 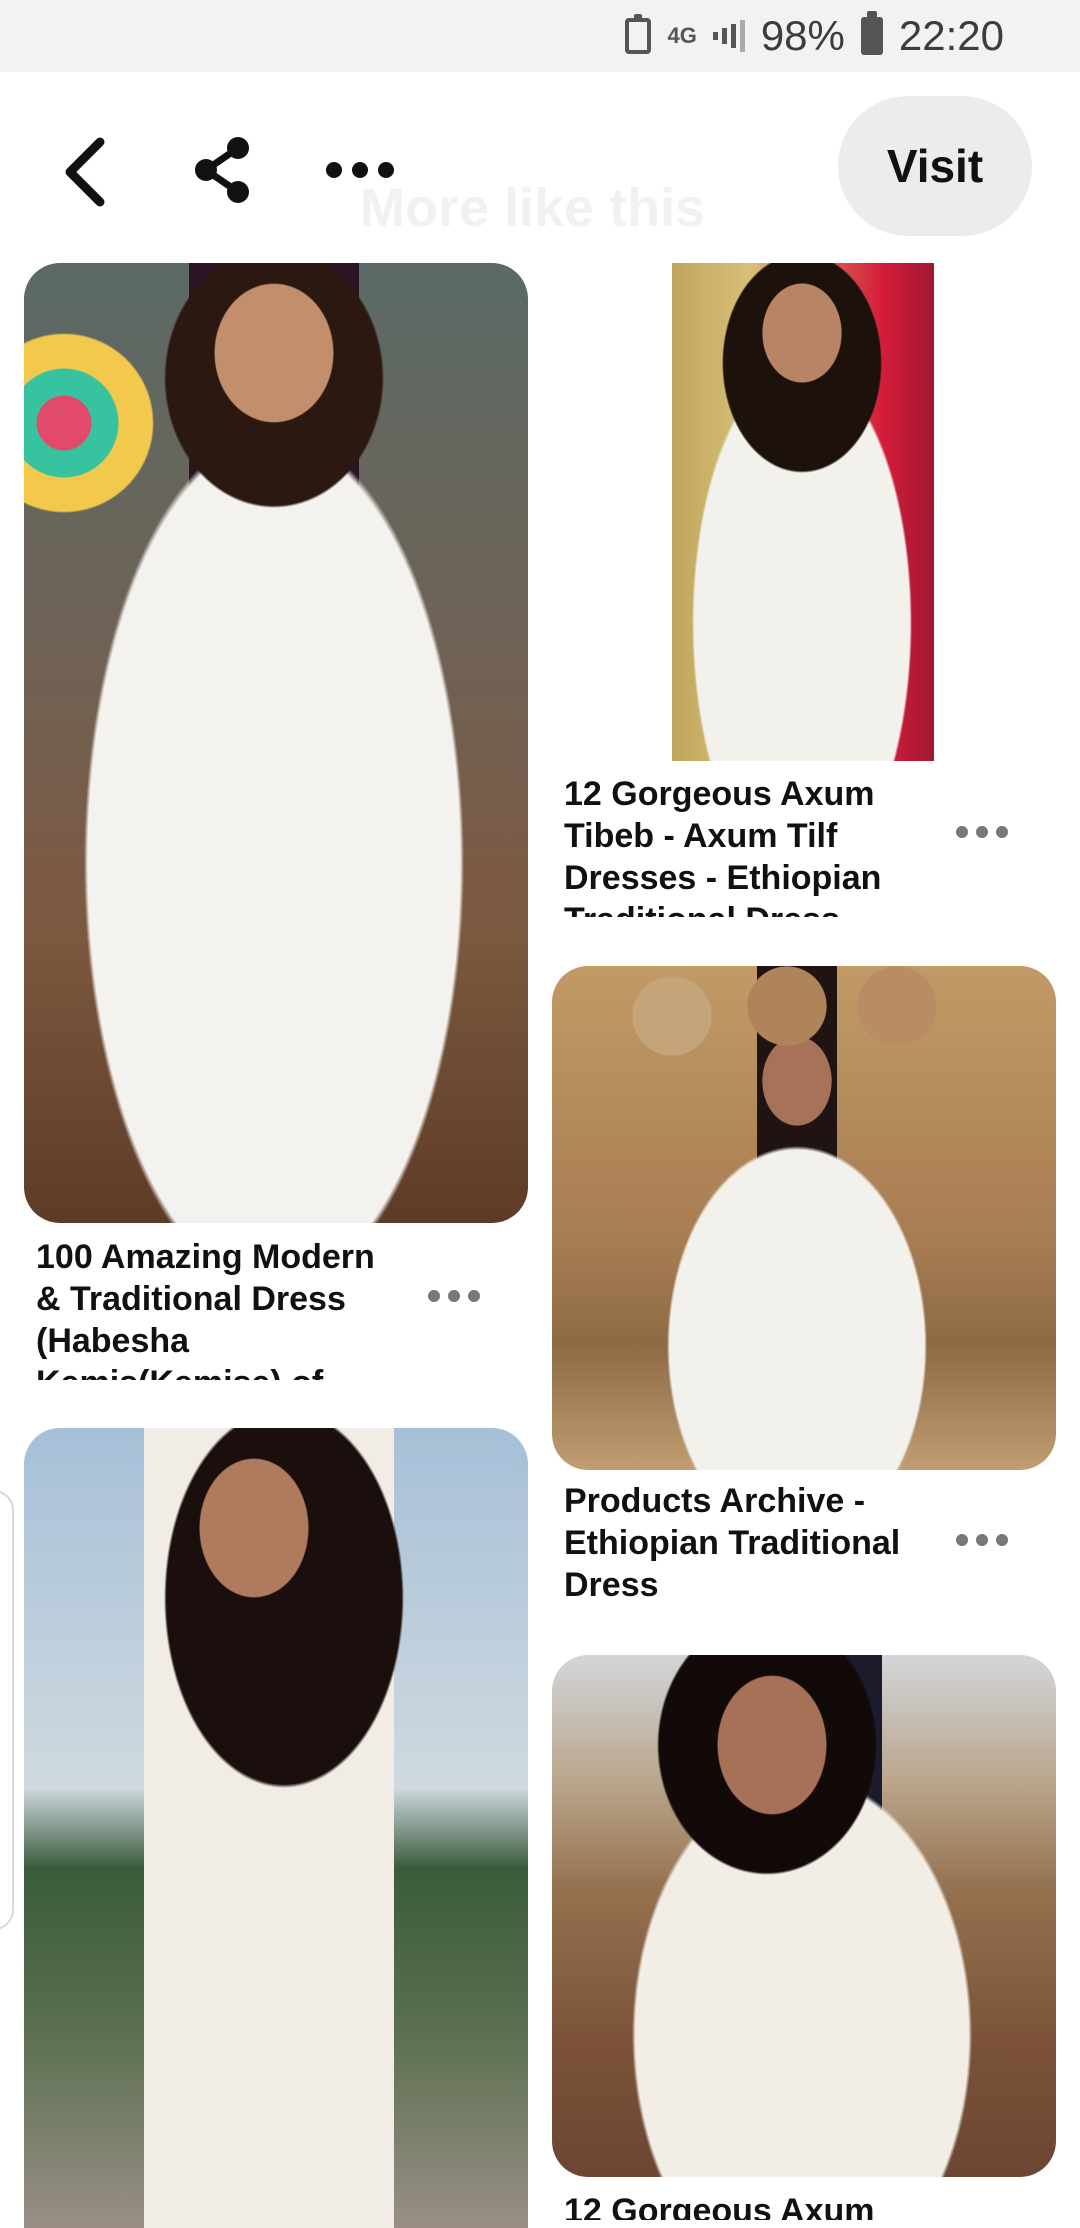 What do you see at coordinates (638, 34) in the screenshot?
I see `battery-saver-icon` at bounding box center [638, 34].